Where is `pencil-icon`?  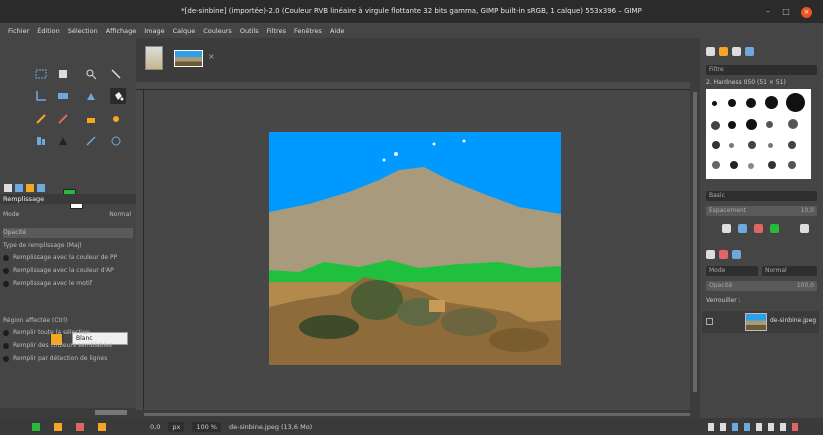 pencil-icon is located at coordinates (41, 119).